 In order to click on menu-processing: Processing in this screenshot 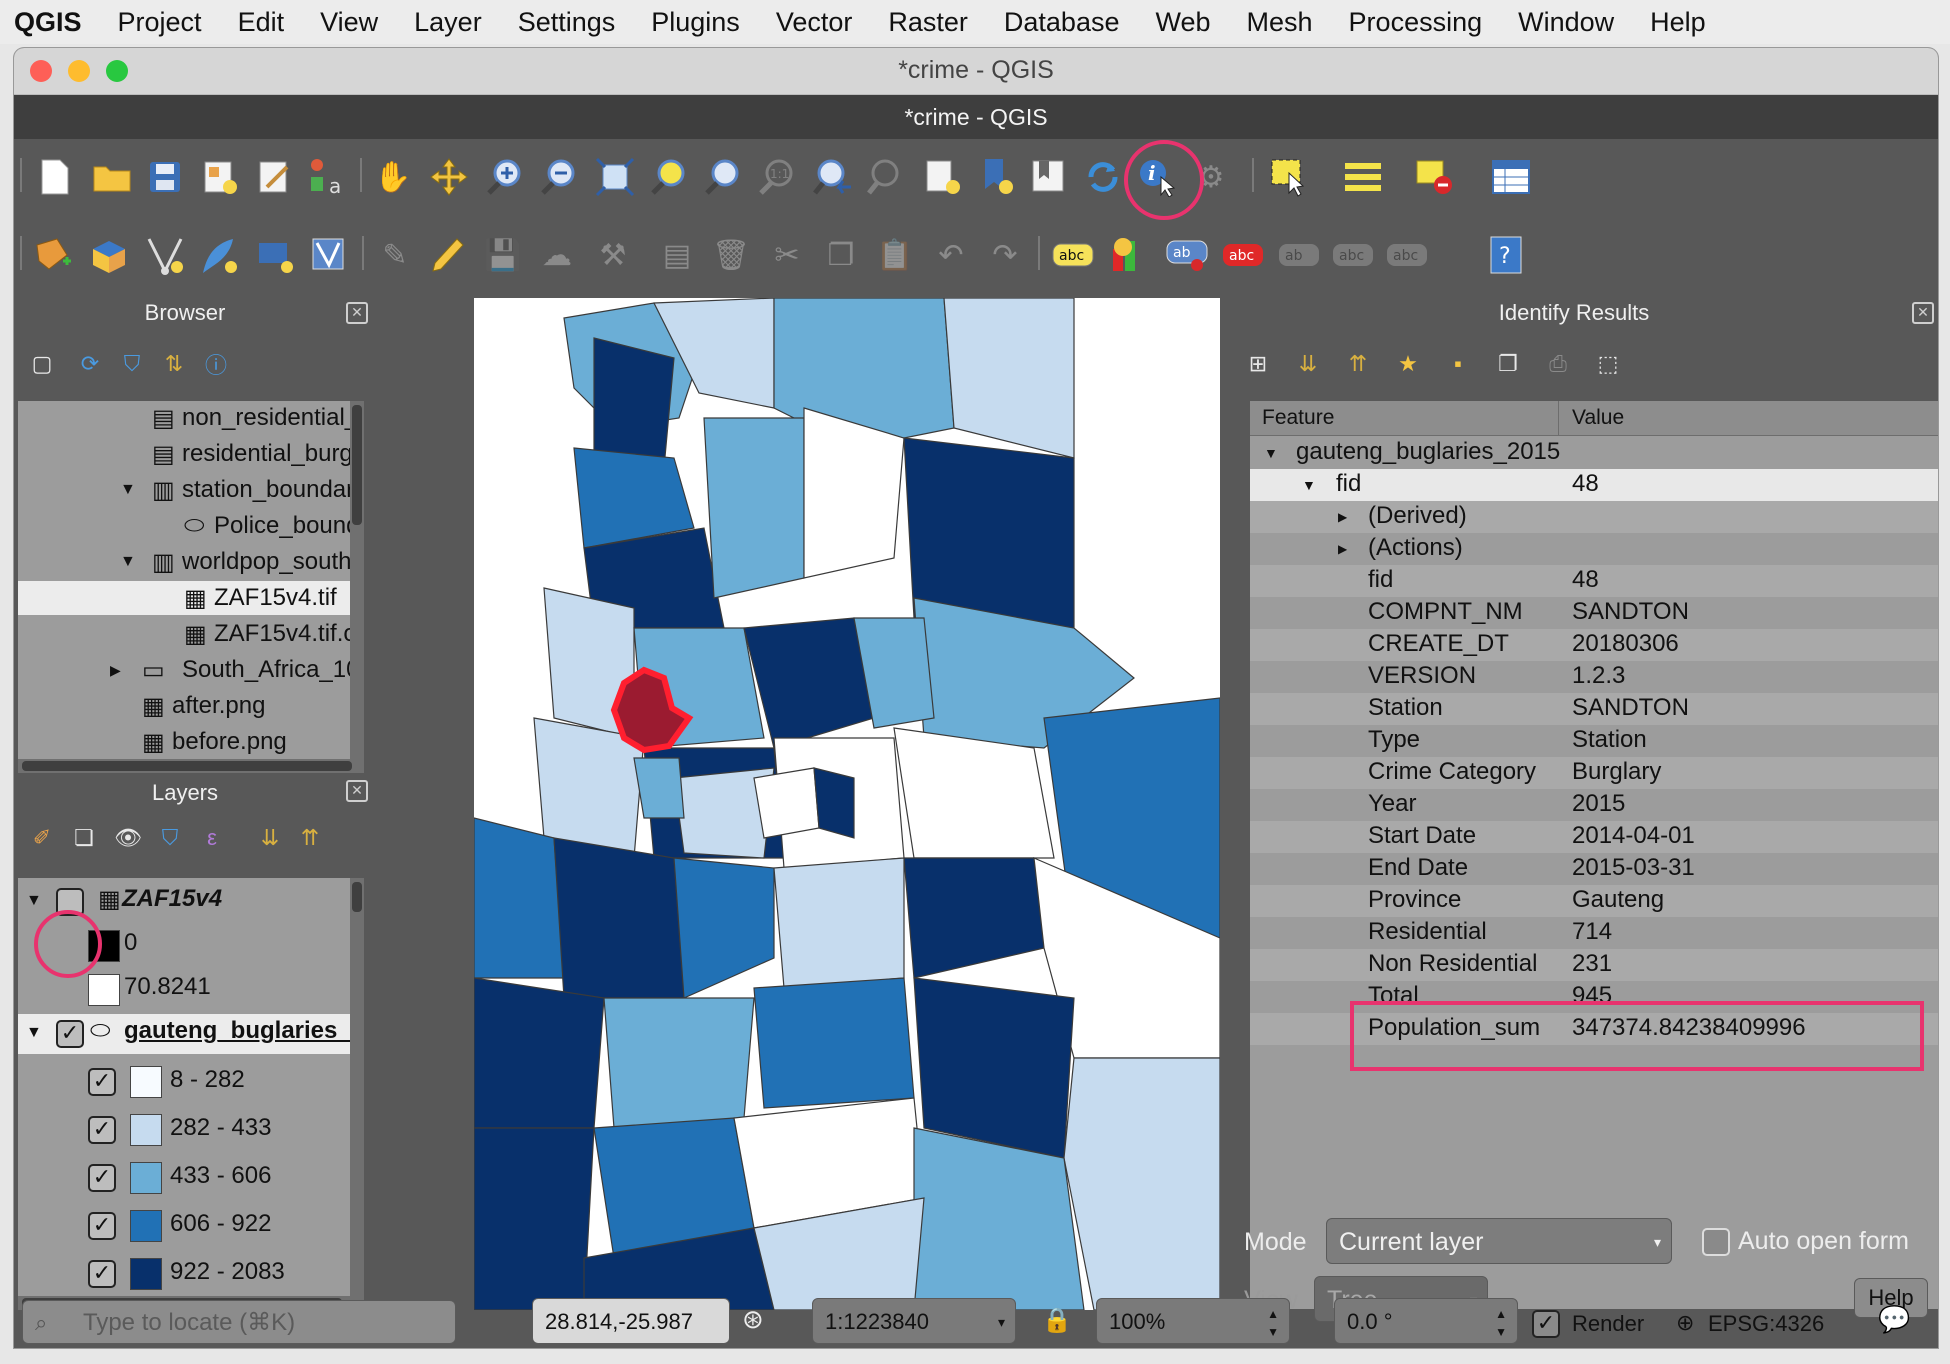, I will do `click(1416, 22)`.